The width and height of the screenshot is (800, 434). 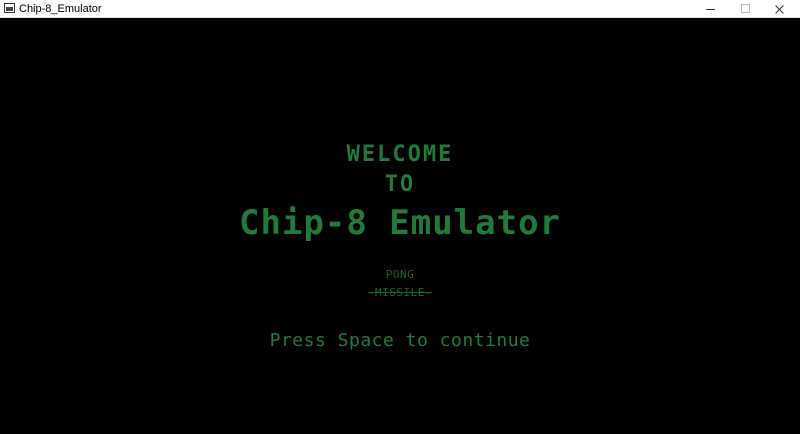 What do you see at coordinates (400, 184) in the screenshot?
I see `to-text: TO` at bounding box center [400, 184].